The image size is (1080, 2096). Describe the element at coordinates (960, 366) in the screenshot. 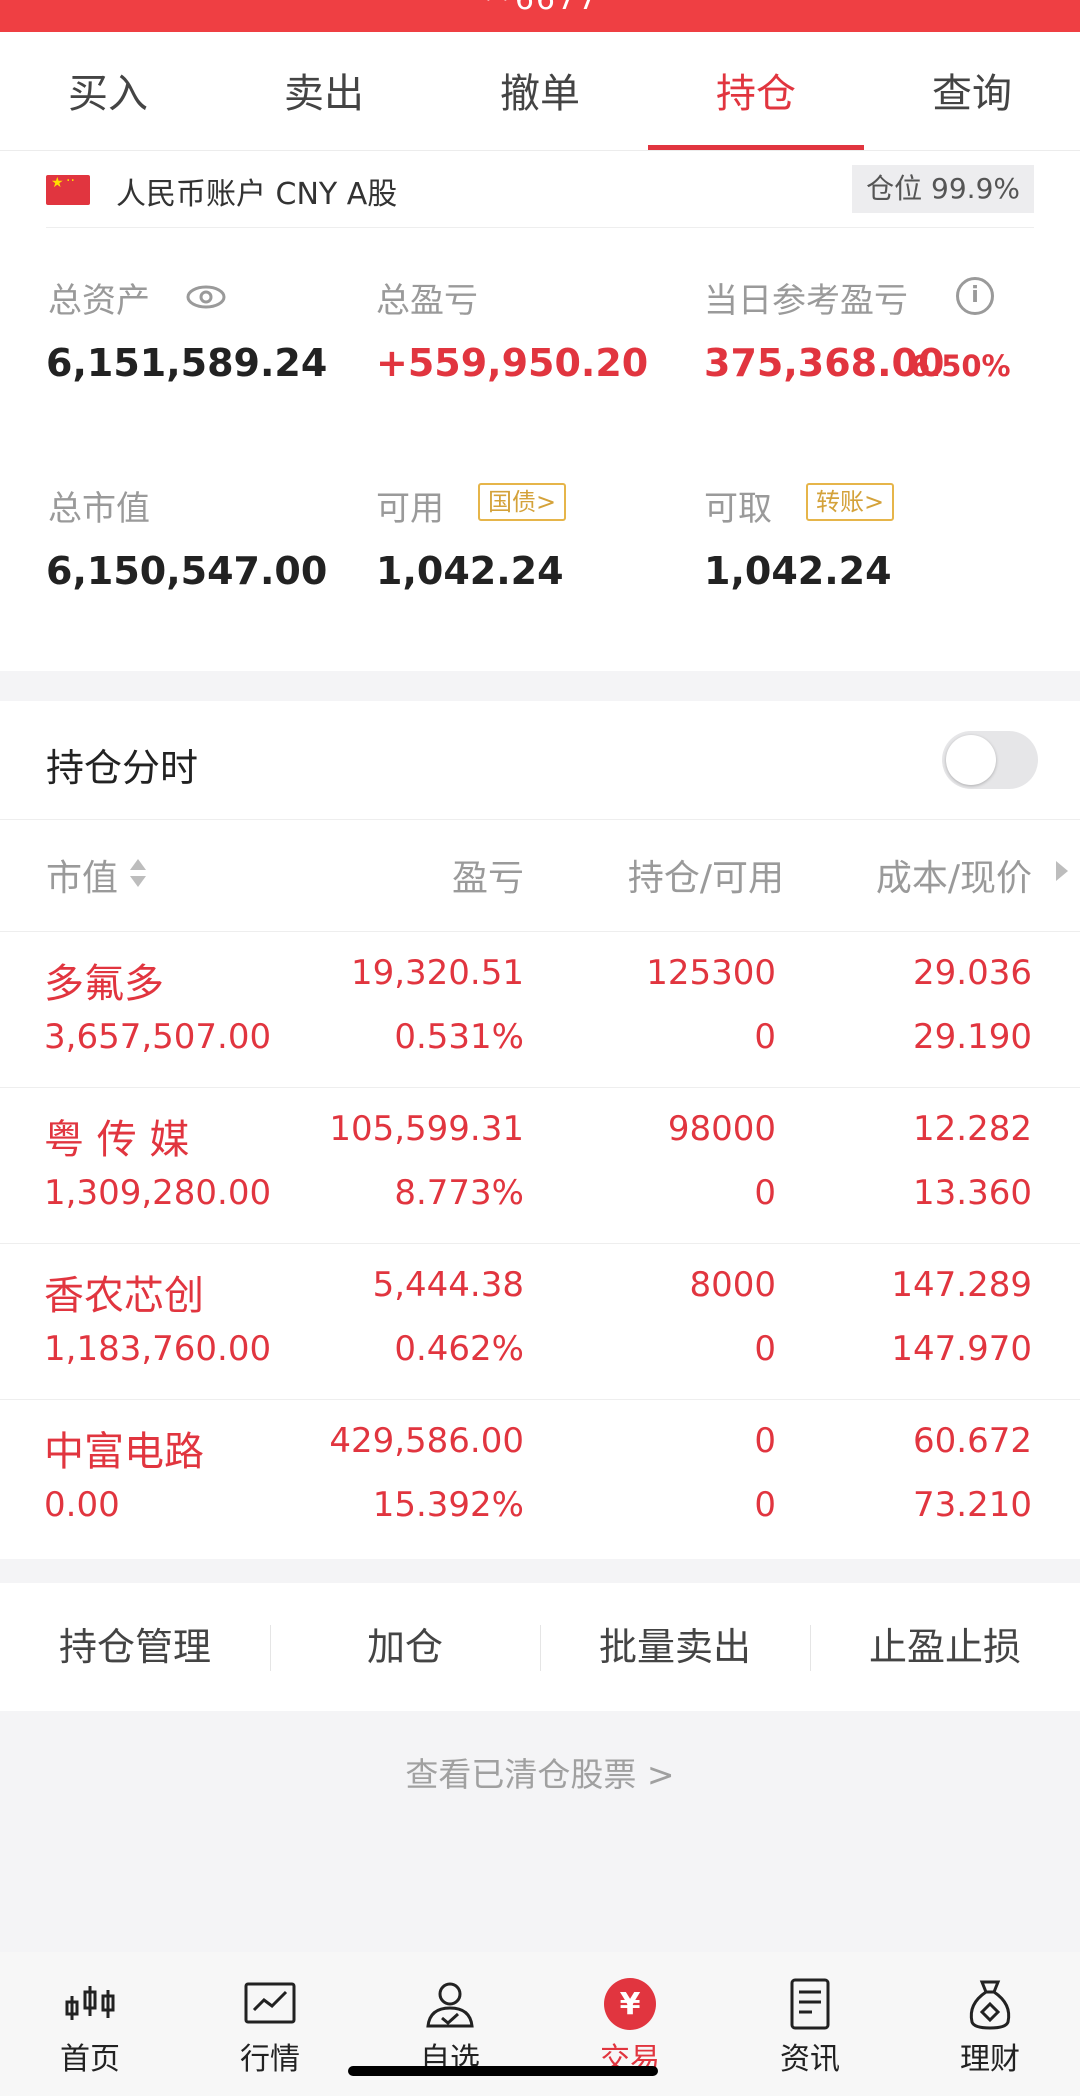

I see `daily-pl-percent: 6.50%` at that location.